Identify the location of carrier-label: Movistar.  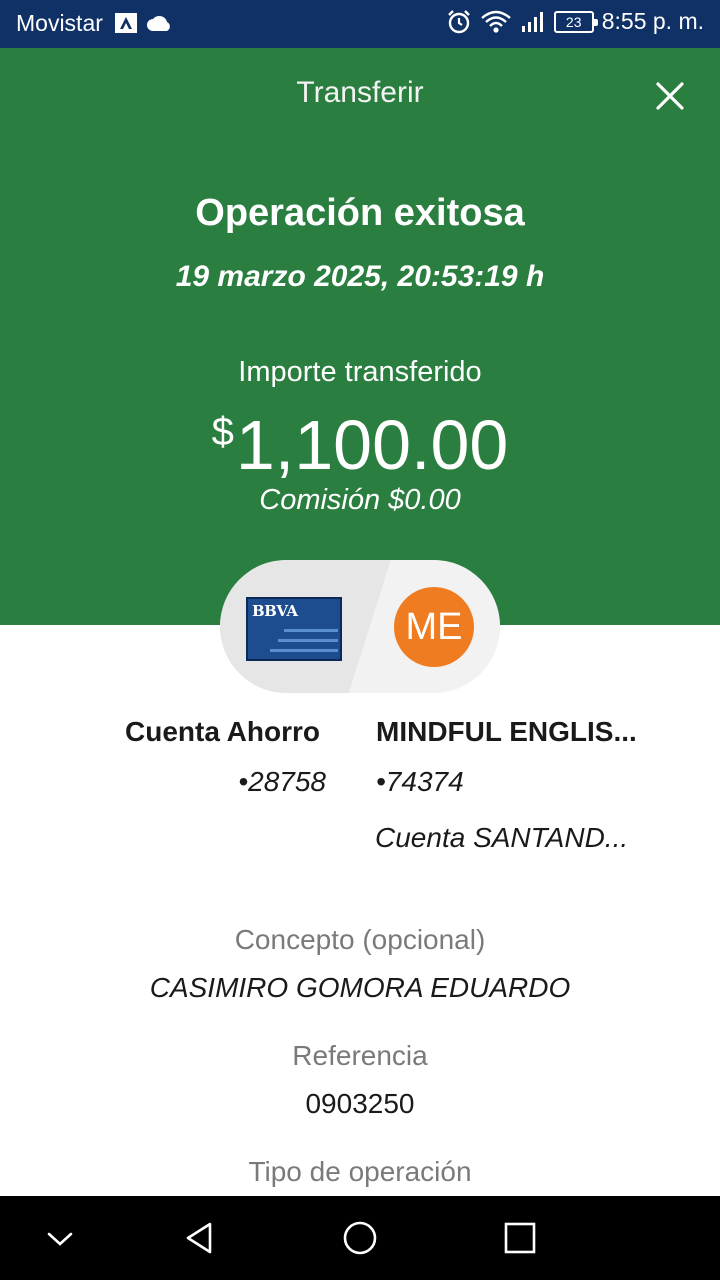
(59, 23).